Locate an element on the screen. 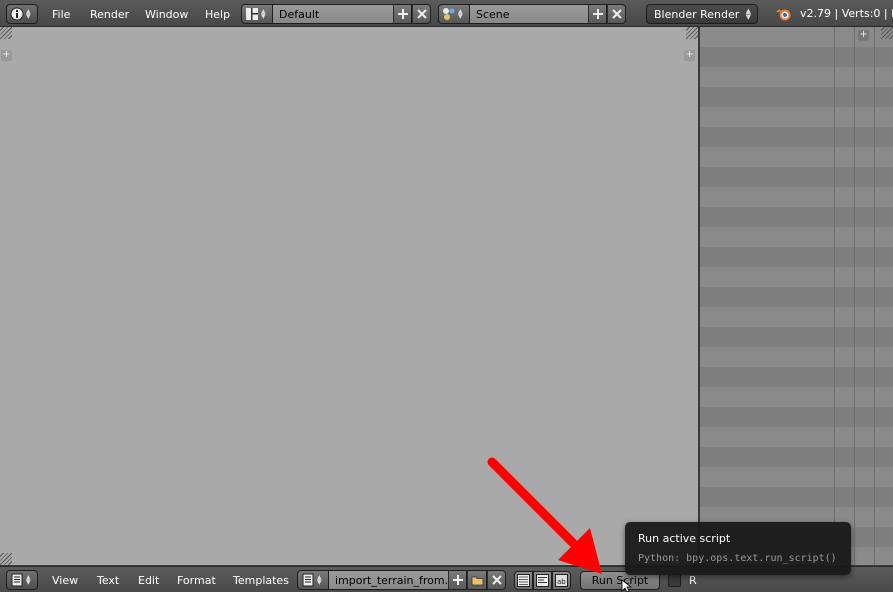 This screenshot has width=893, height=592. menu-window: Window is located at coordinates (166, 14).